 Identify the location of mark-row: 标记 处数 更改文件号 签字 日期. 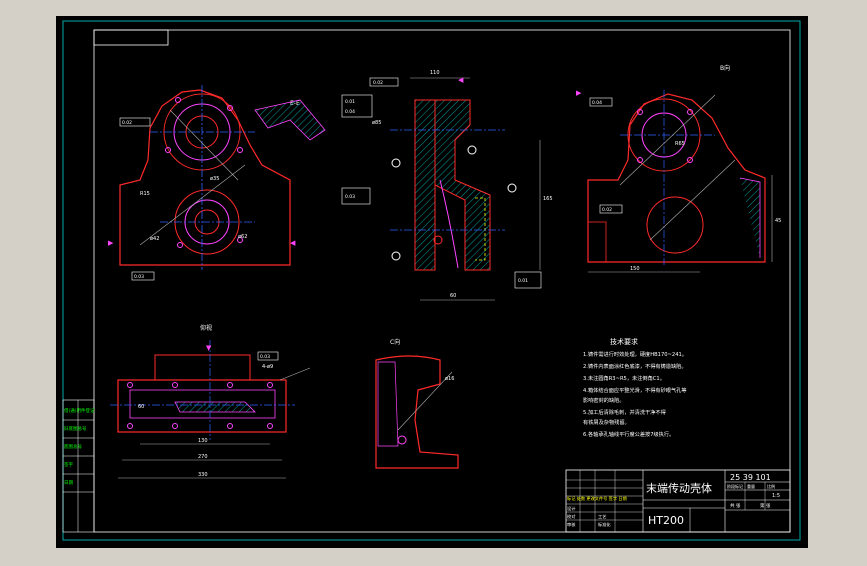
(597, 498).